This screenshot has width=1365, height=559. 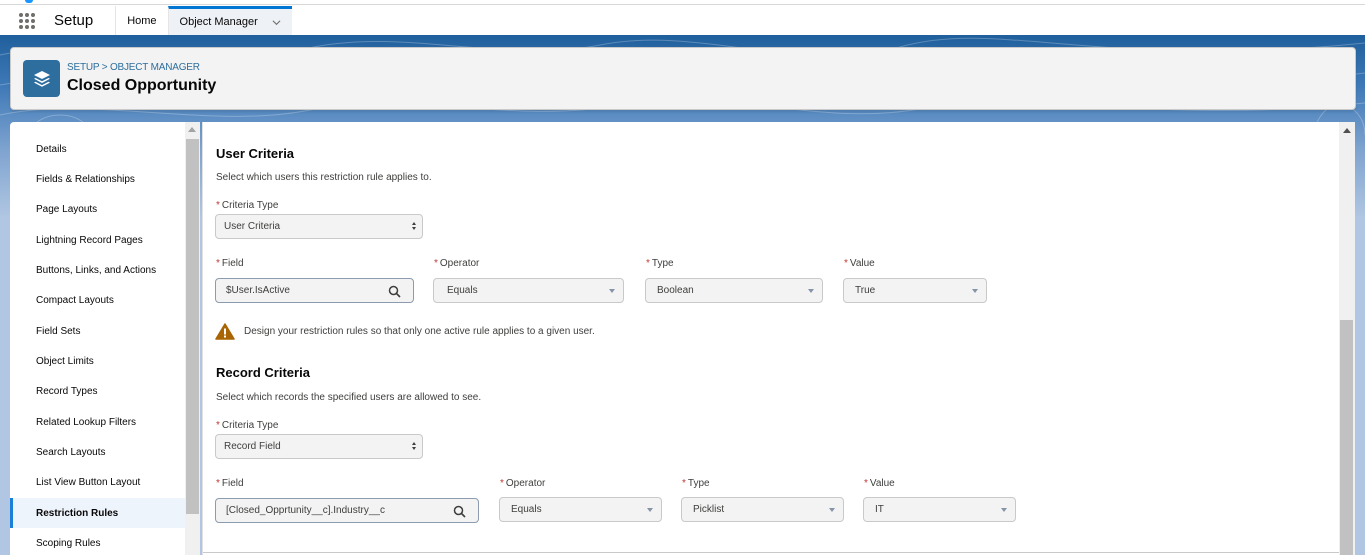 I want to click on sidebar-item-list-view-button-layout: List View Button Layout, so click(x=97, y=483).